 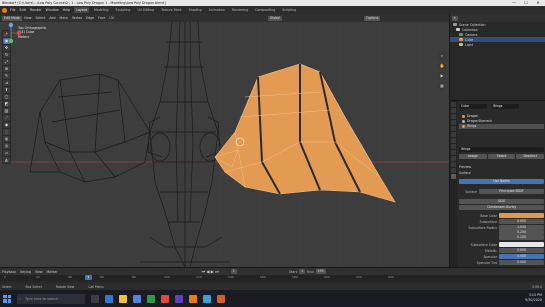 What do you see at coordinates (453, 116) in the screenshot?
I see `output-tab-icon` at bounding box center [453, 116].